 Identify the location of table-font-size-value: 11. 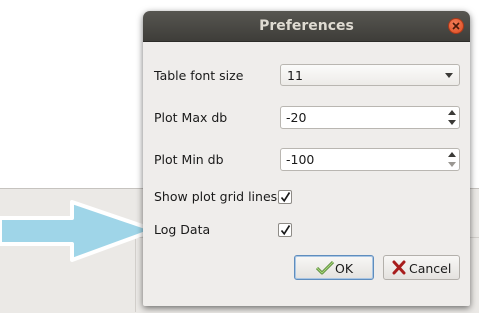
(295, 75).